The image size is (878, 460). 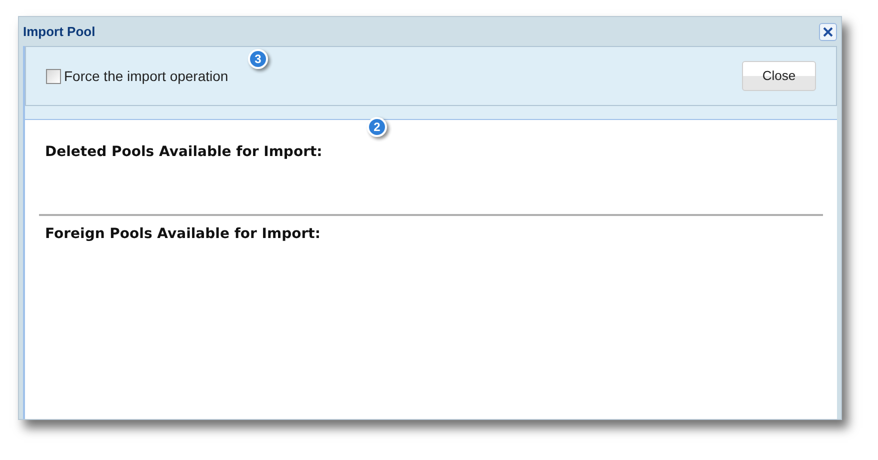 What do you see at coordinates (779, 76) in the screenshot?
I see `close-button: Close` at bounding box center [779, 76].